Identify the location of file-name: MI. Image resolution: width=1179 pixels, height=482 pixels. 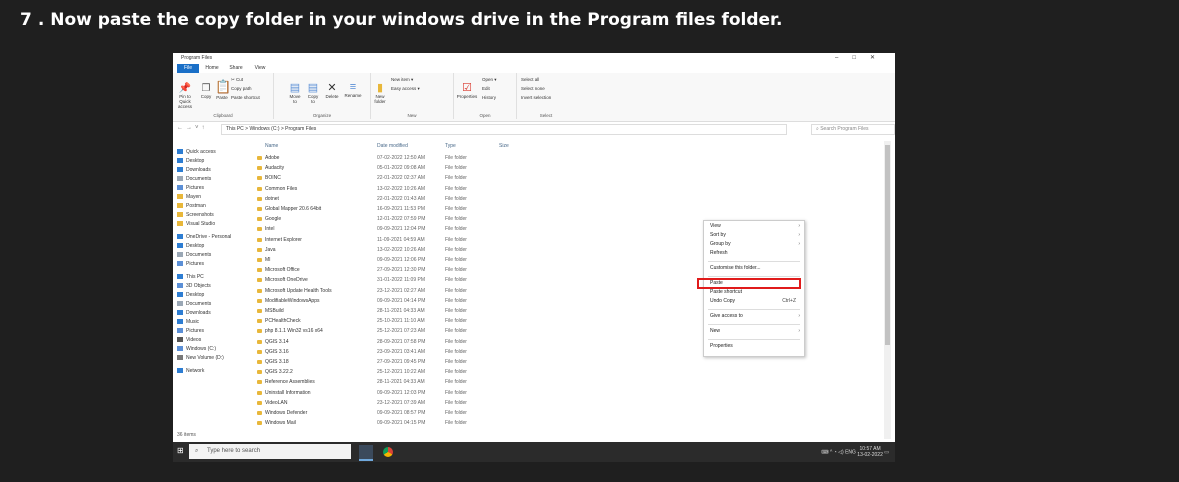
(268, 260).